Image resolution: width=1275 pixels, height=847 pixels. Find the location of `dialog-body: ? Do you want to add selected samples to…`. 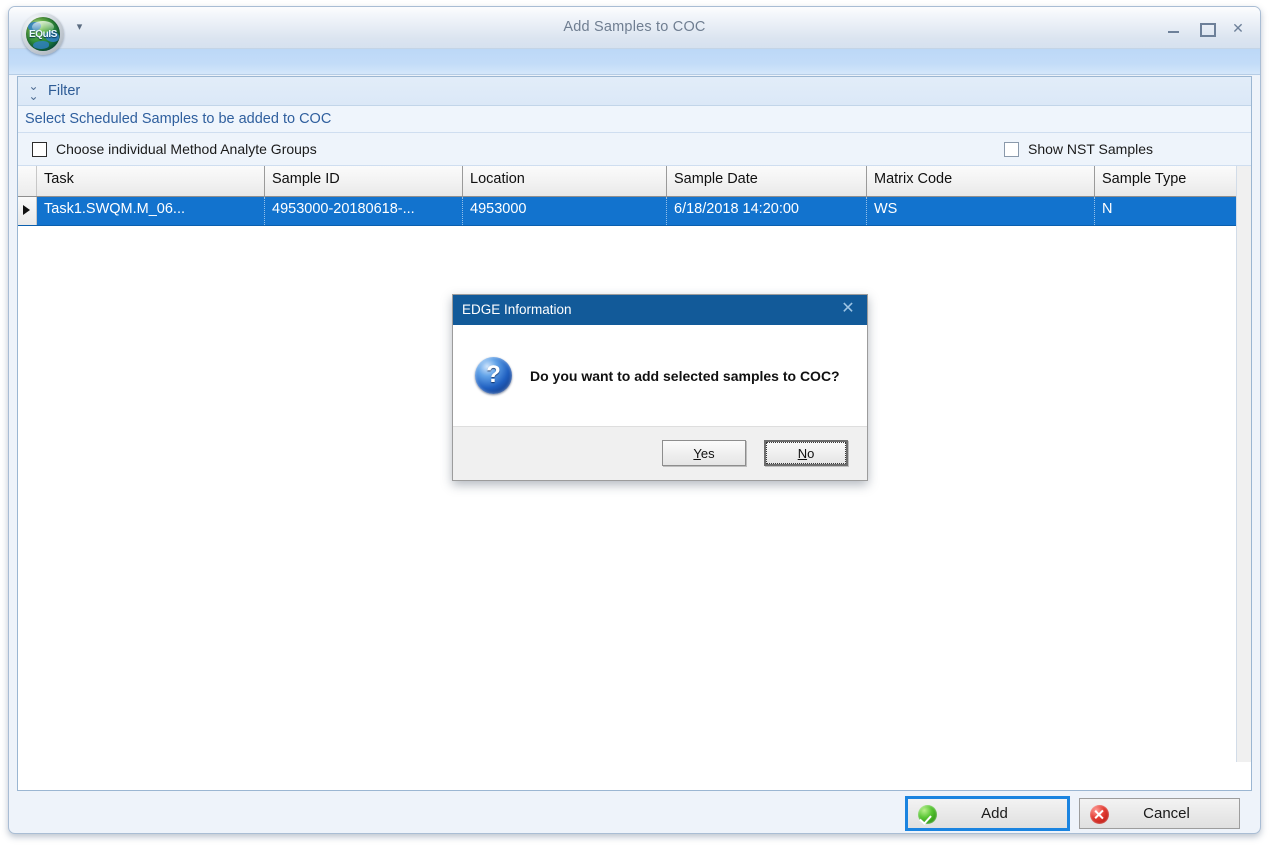

dialog-body: ? Do you want to add selected samples to… is located at coordinates (660, 375).